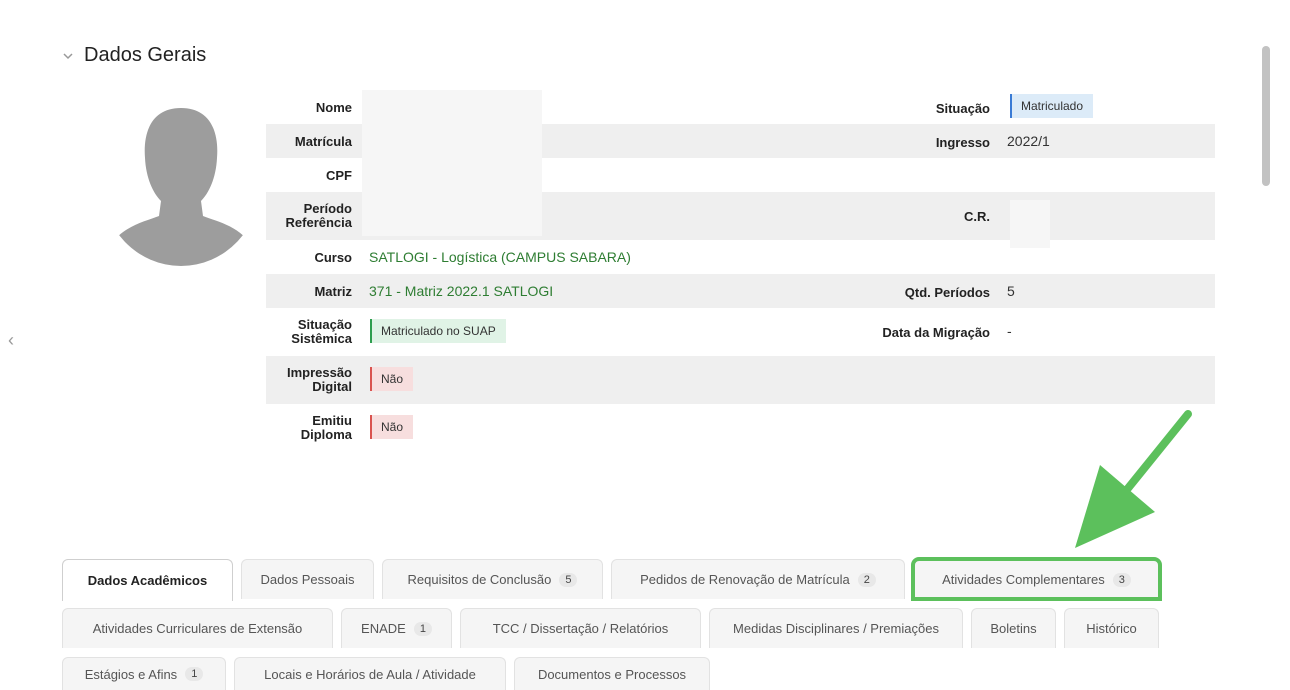 This screenshot has width=1290, height=690. I want to click on migracao-label: Data da Migração, so click(936, 332).